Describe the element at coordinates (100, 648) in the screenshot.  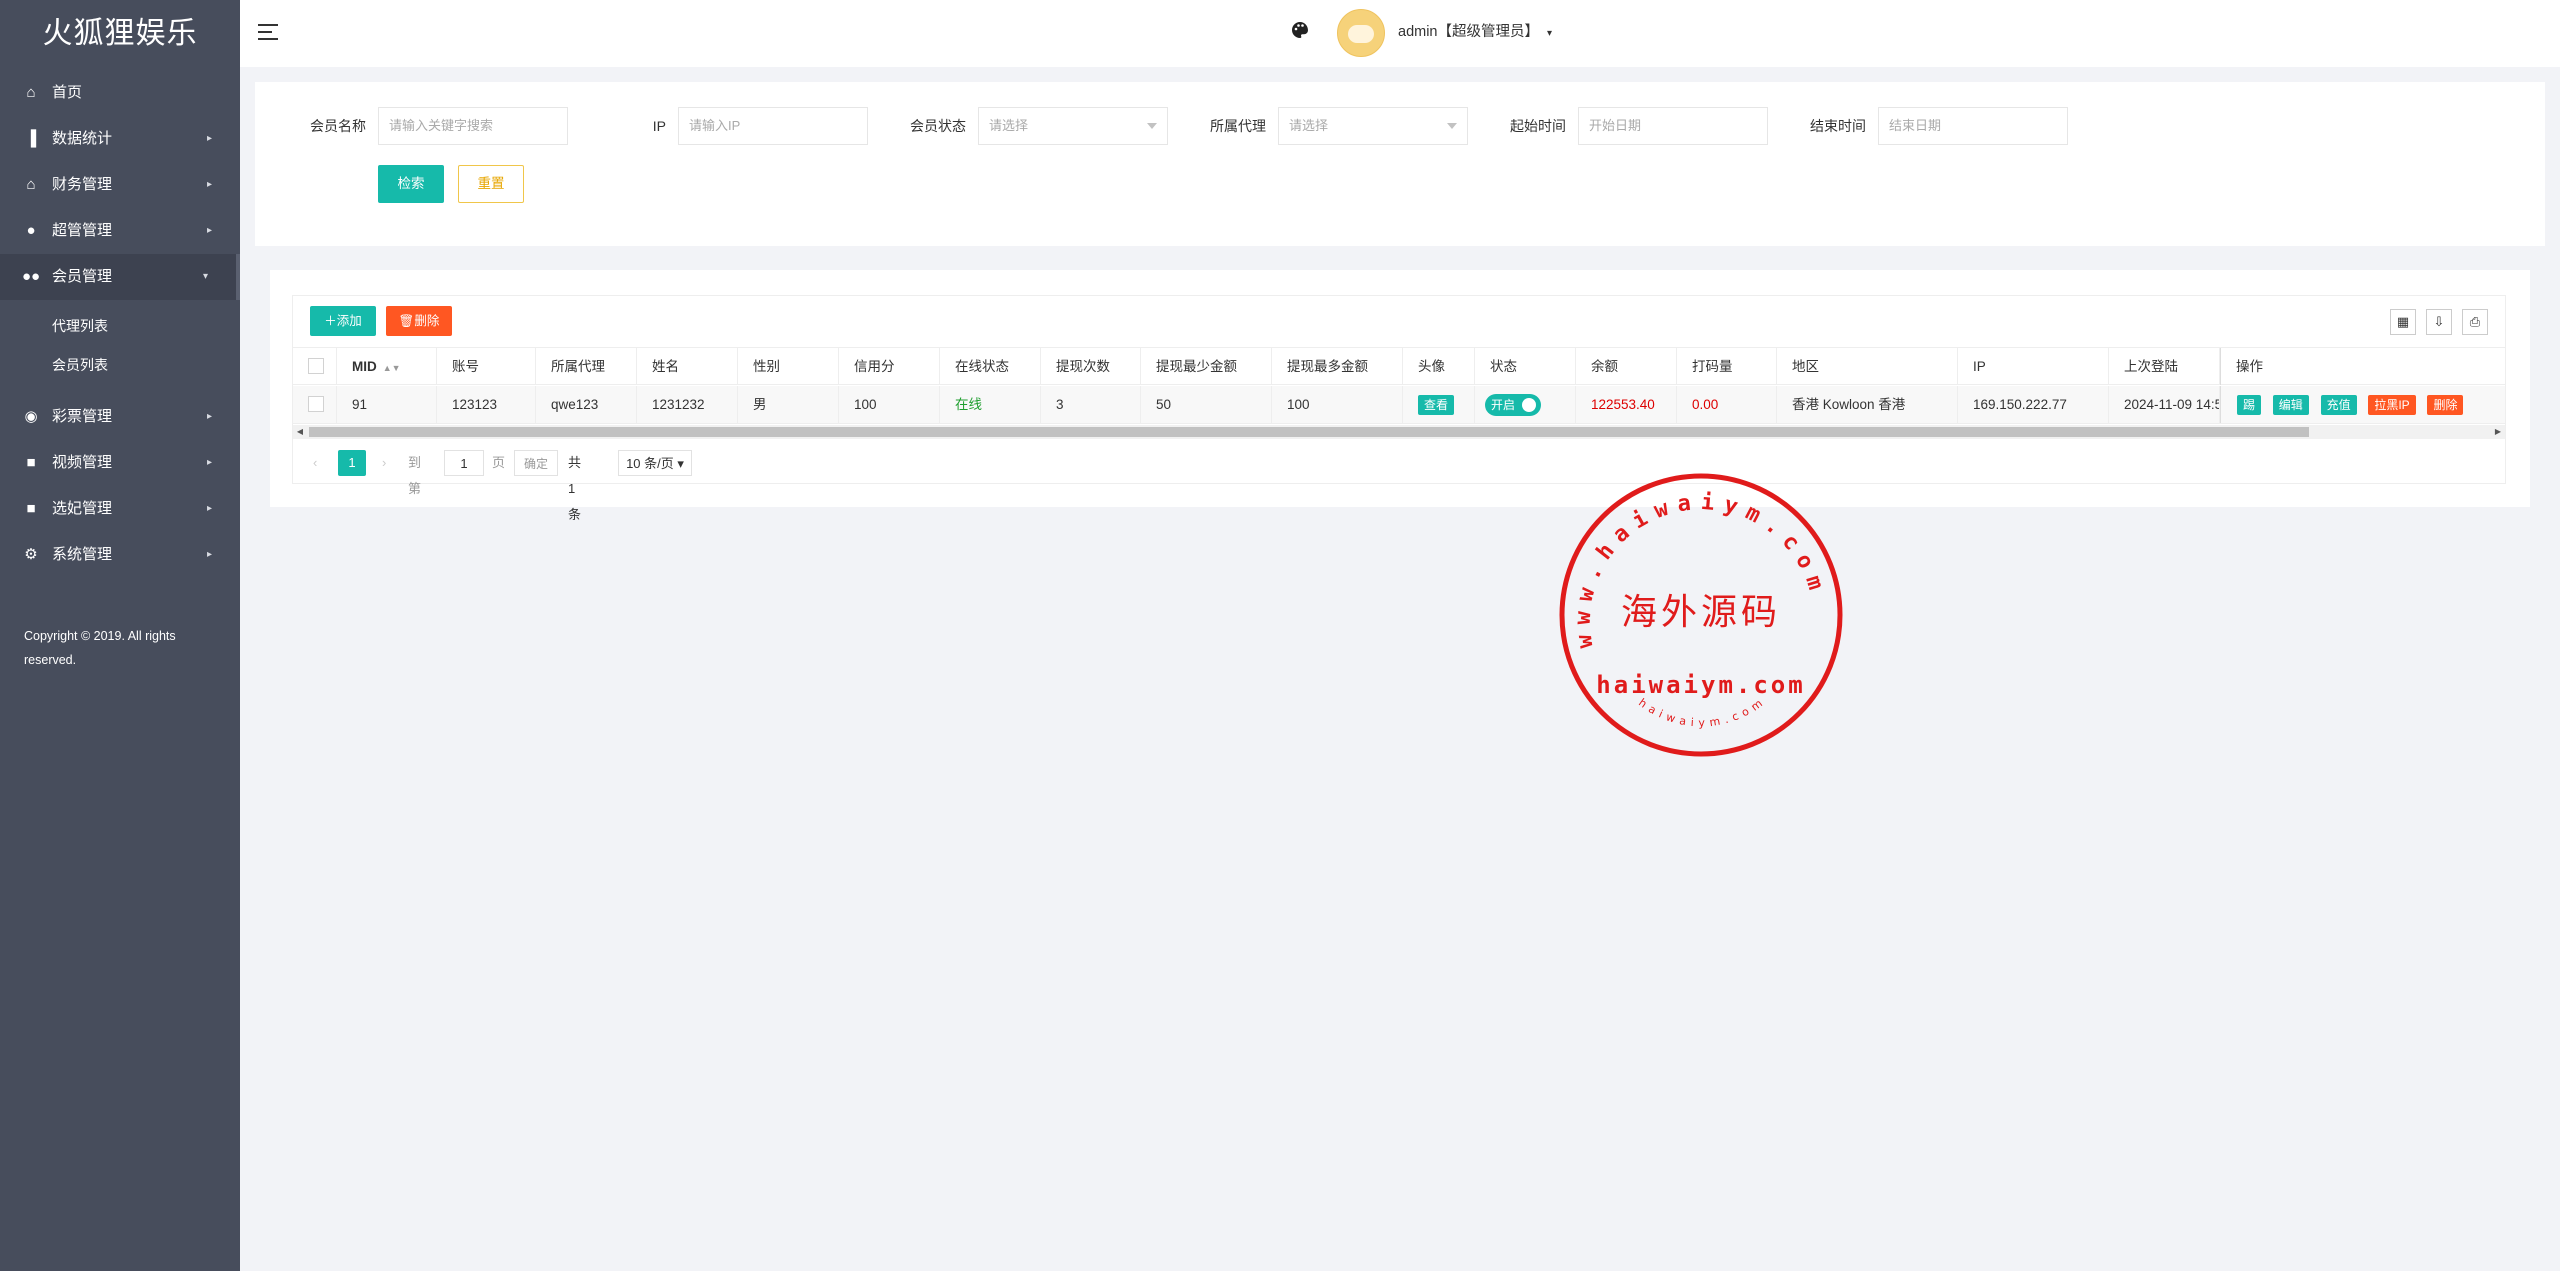
I see `copyright-text: Copyright © 2019. All rights reserved.` at that location.